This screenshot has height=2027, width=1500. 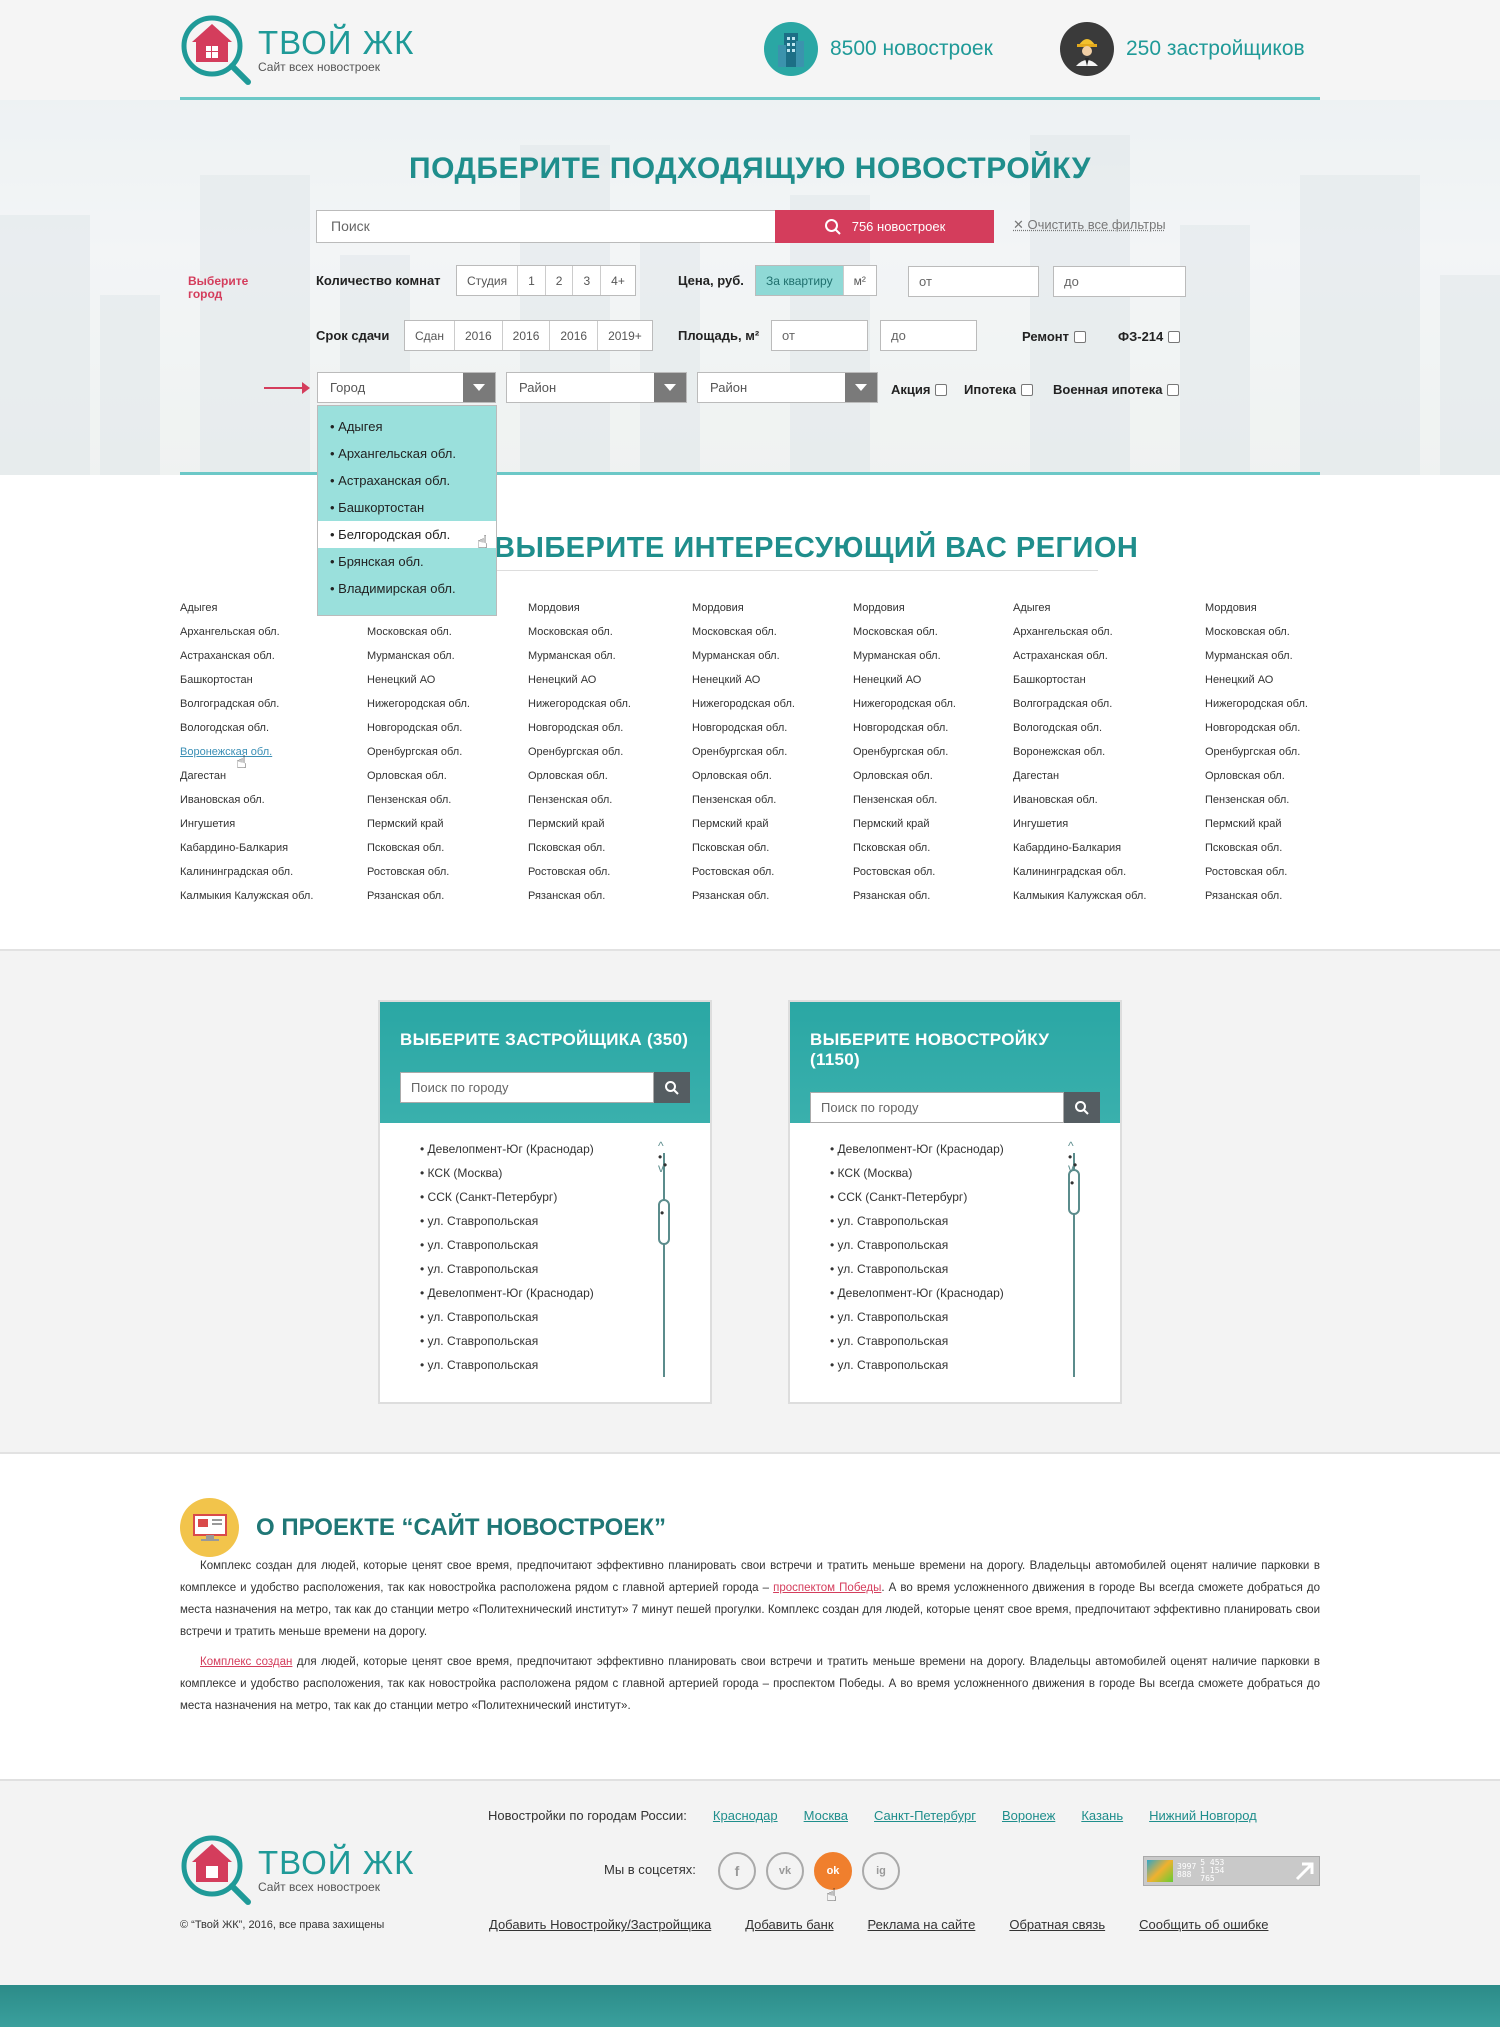 I want to click on repair-checkbox: Ремонт, so click(x=1054, y=336).